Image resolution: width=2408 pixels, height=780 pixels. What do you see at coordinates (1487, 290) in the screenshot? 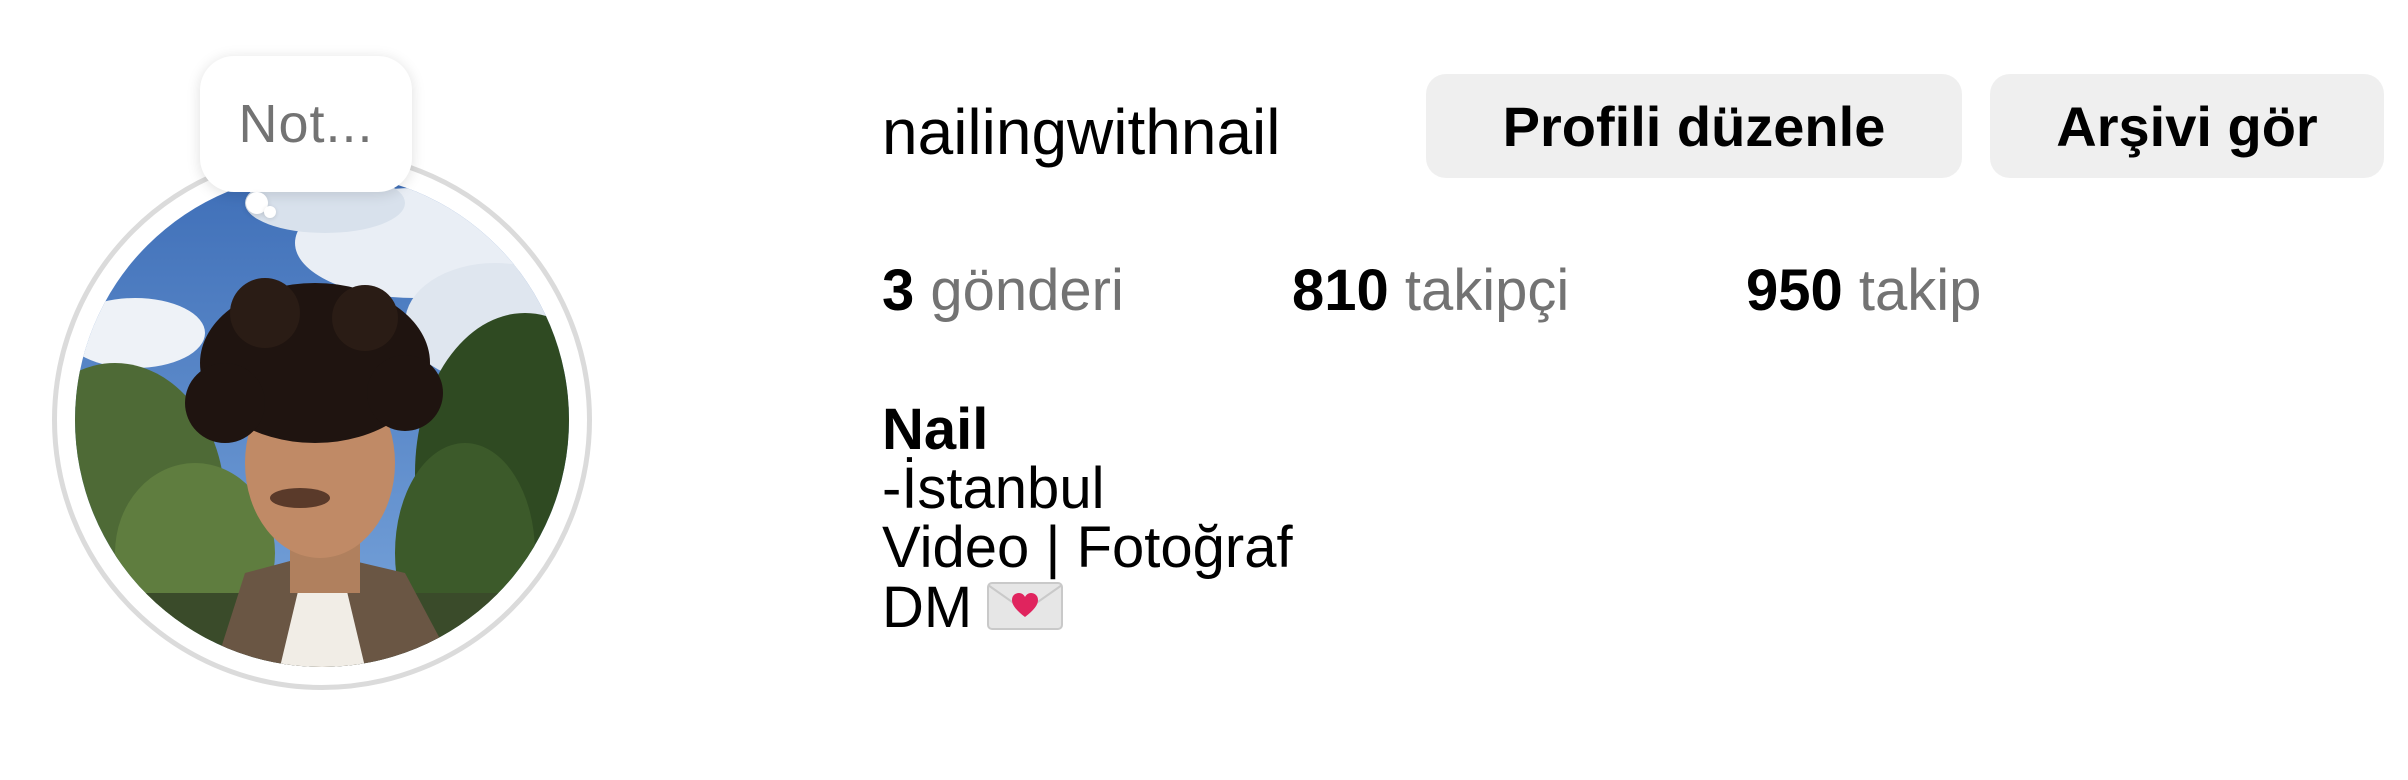
I see `followers-label: takipçi` at bounding box center [1487, 290].